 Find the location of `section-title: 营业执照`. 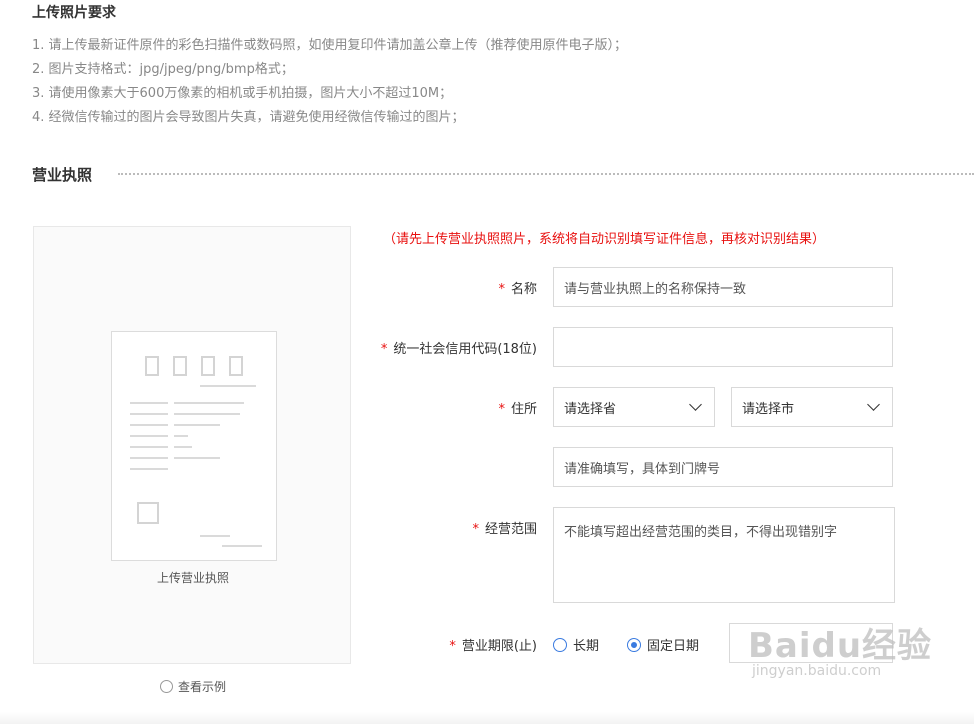

section-title: 营业执照 is located at coordinates (62, 175).